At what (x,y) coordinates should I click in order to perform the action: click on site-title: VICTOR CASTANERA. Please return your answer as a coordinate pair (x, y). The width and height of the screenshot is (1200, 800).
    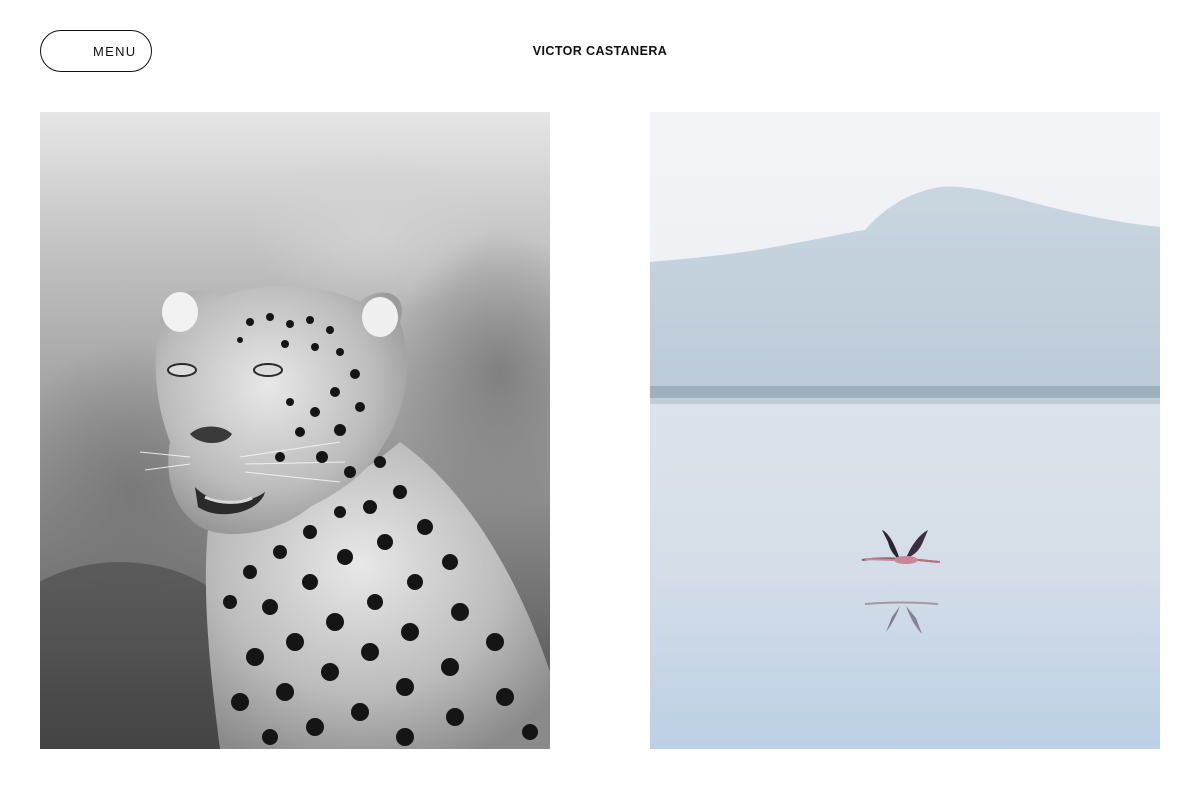
    Looking at the image, I should click on (600, 51).